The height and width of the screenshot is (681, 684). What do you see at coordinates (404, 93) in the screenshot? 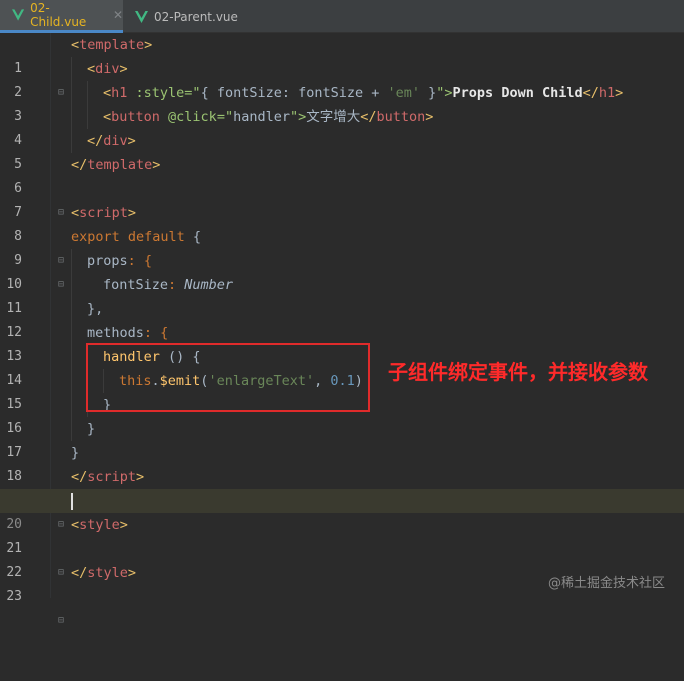
I see `token: 'em'` at bounding box center [404, 93].